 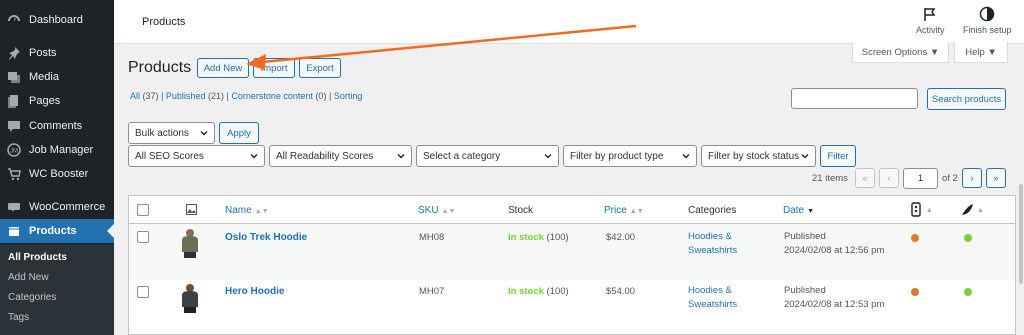 What do you see at coordinates (14, 150) in the screenshot?
I see `job-manager-icon: JM` at bounding box center [14, 150].